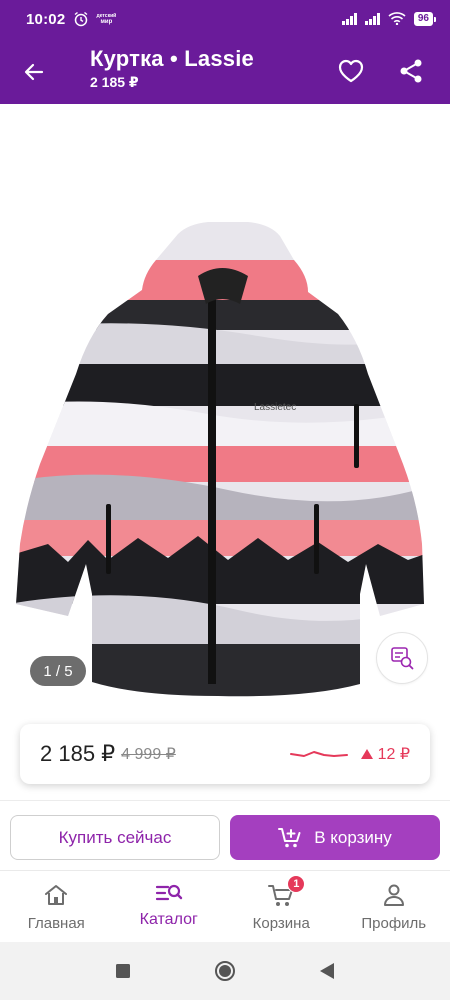  What do you see at coordinates (71, 19) in the screenshot?
I see `status-left: 10:02 детский мир` at bounding box center [71, 19].